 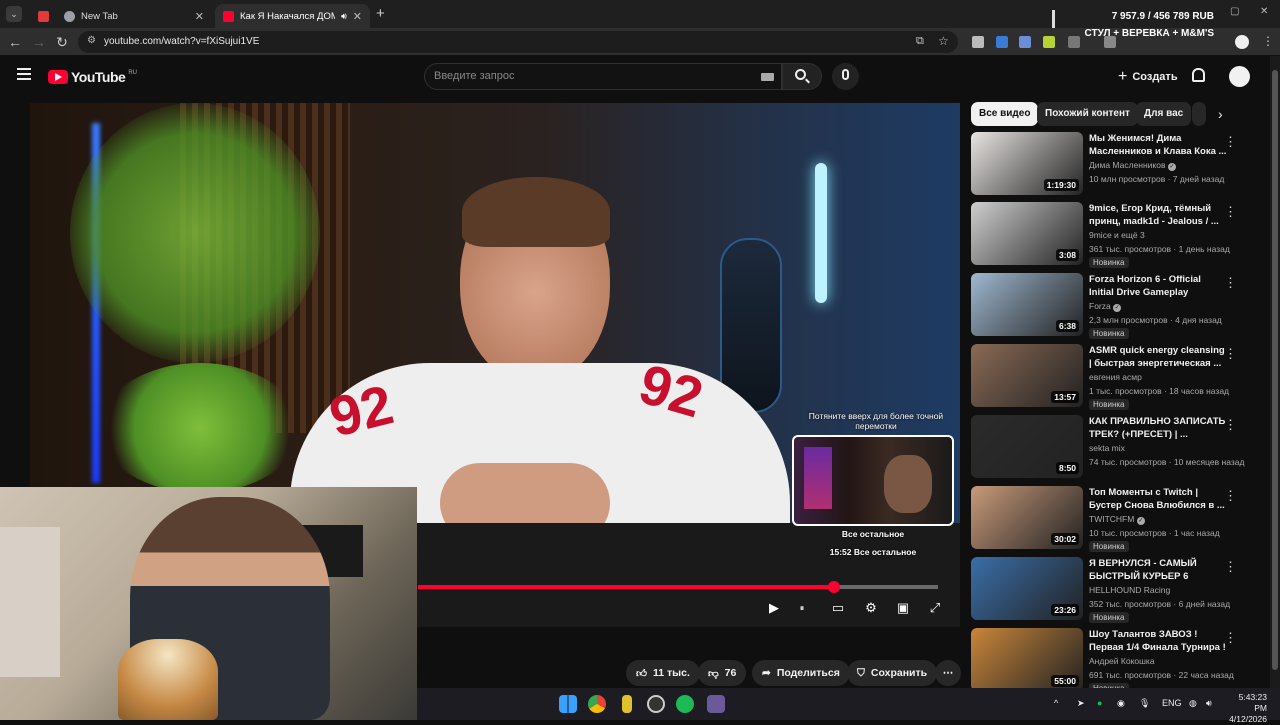 What do you see at coordinates (92, 77) in the screenshot?
I see `youtube-logo: YouTube RU` at bounding box center [92, 77].